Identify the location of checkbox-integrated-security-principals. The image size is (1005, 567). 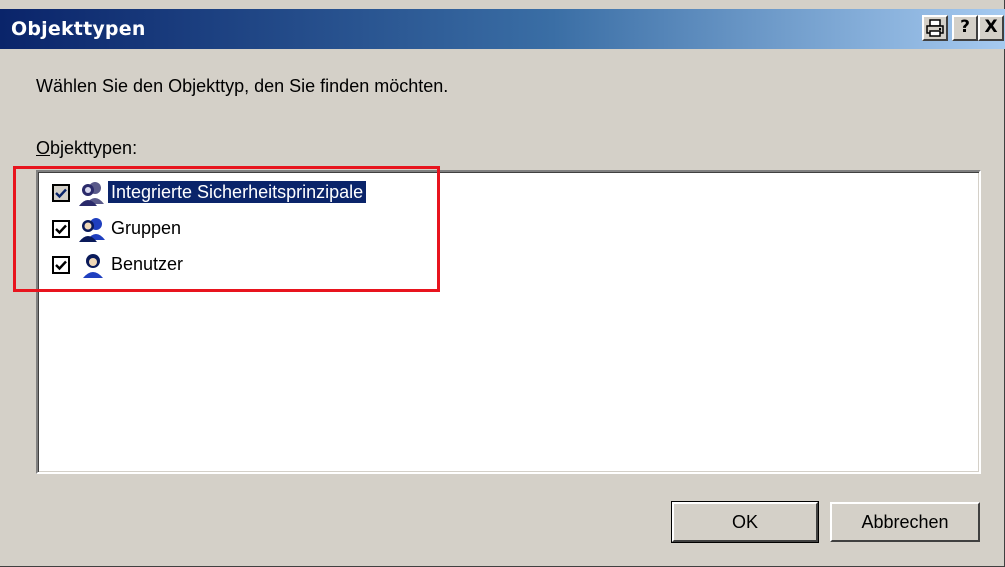
(61, 193).